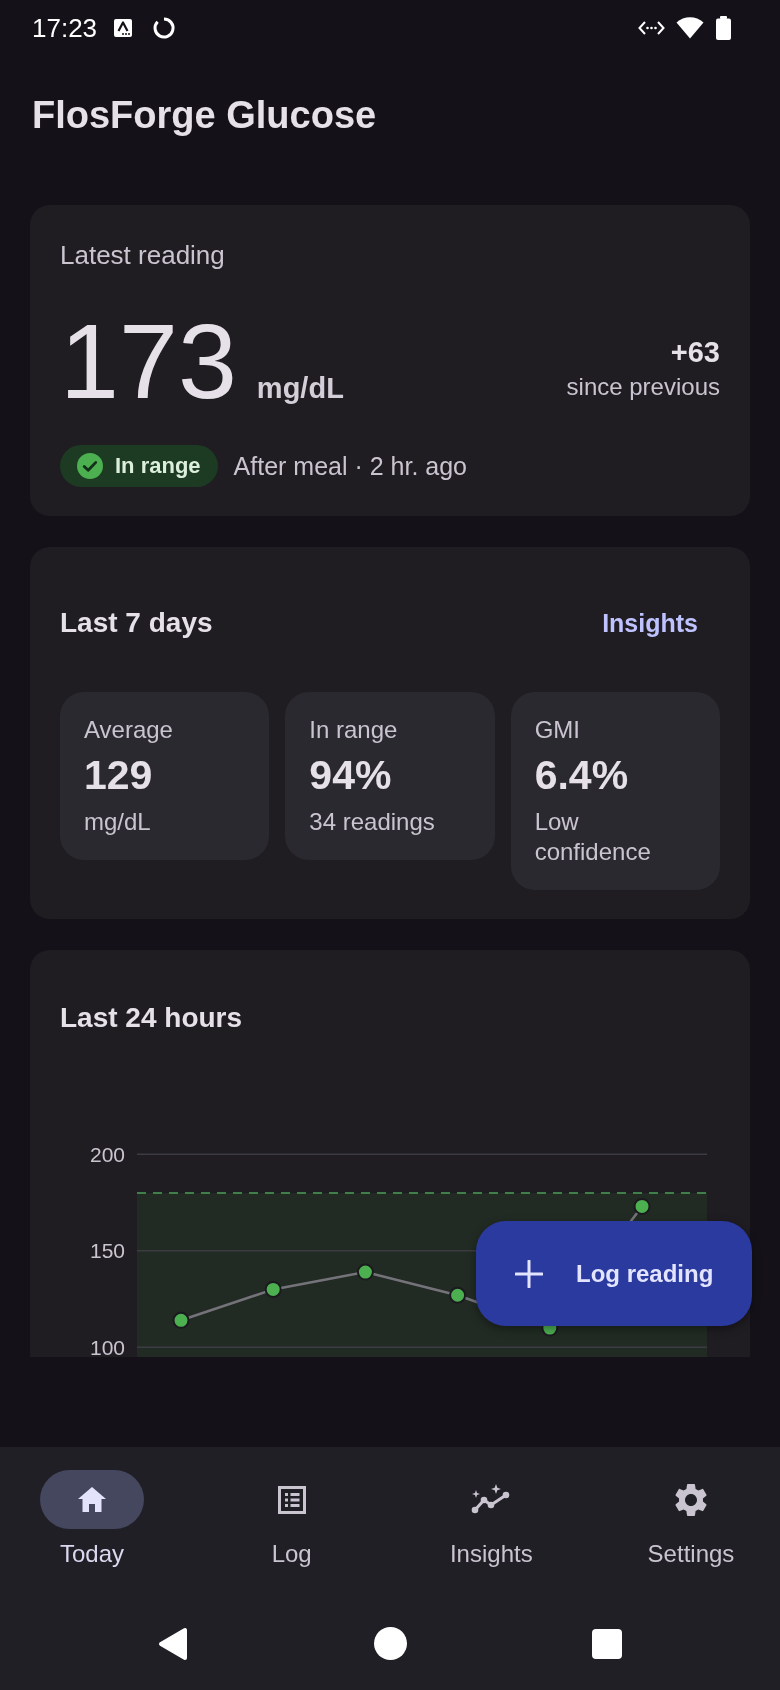 The width and height of the screenshot is (780, 1690). Describe the element at coordinates (291, 1520) in the screenshot. I see `nav-tab: Log` at that location.